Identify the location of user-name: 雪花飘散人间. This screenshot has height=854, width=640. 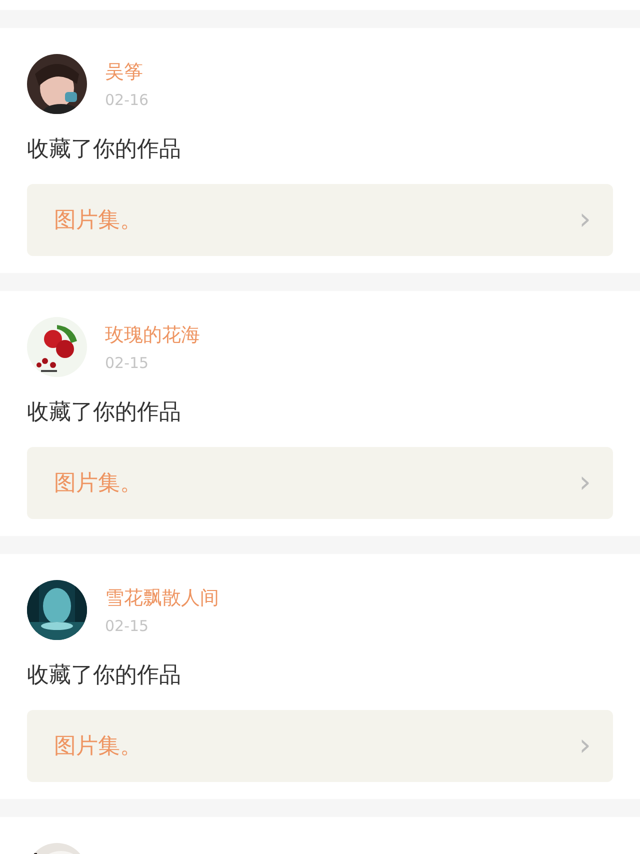
(162, 598).